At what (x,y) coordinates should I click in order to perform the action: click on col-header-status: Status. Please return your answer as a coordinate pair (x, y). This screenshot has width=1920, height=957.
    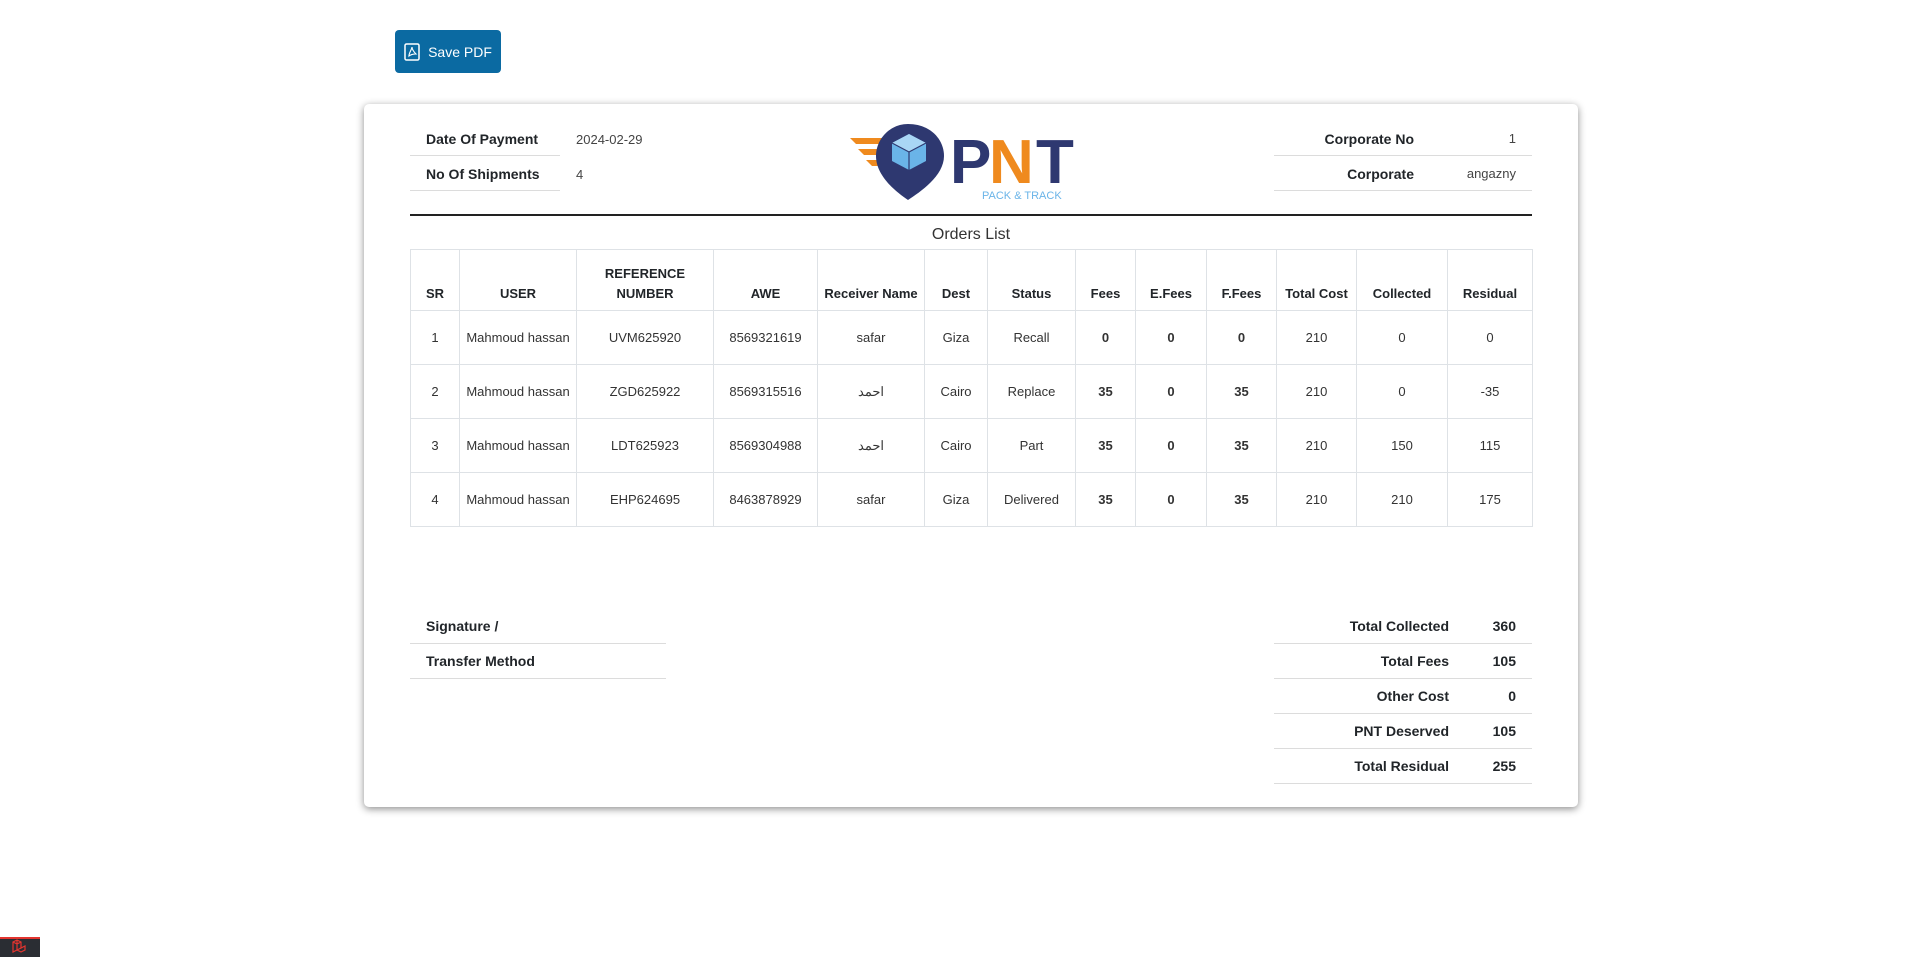
    Looking at the image, I should click on (1031, 280).